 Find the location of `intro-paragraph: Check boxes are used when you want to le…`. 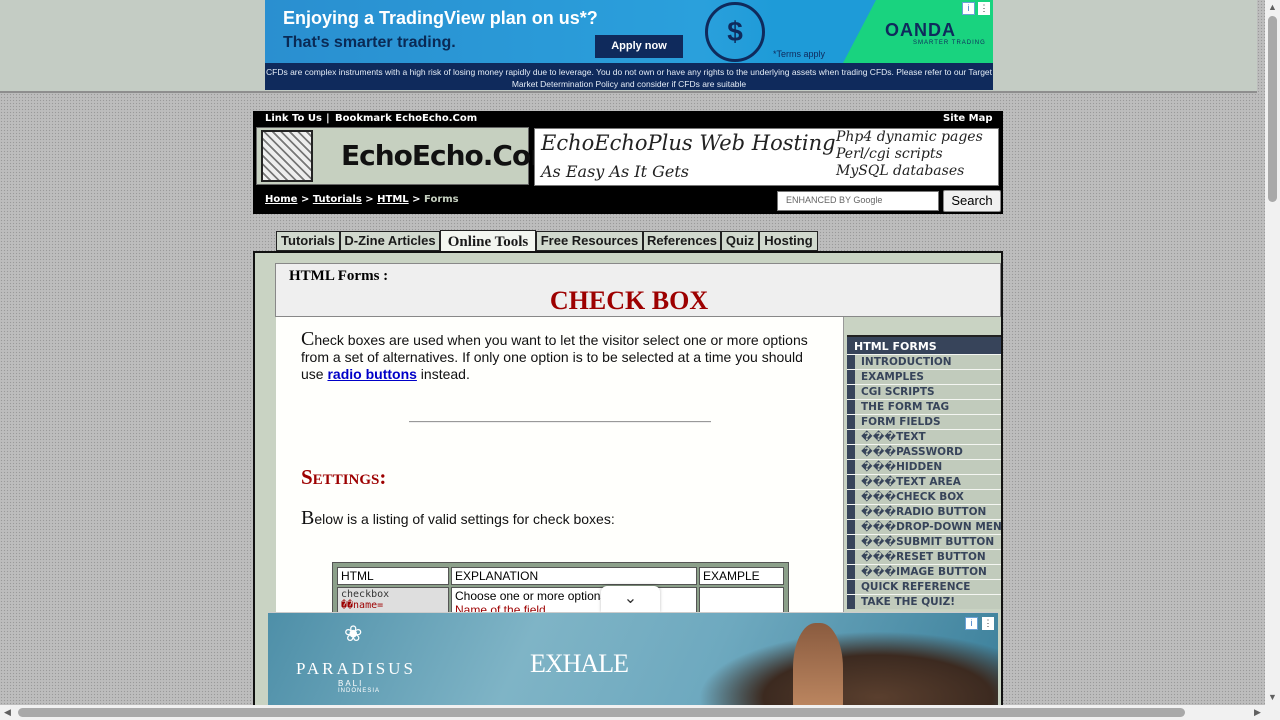

intro-paragraph: Check boxes are used when you want to le… is located at coordinates (561, 355).